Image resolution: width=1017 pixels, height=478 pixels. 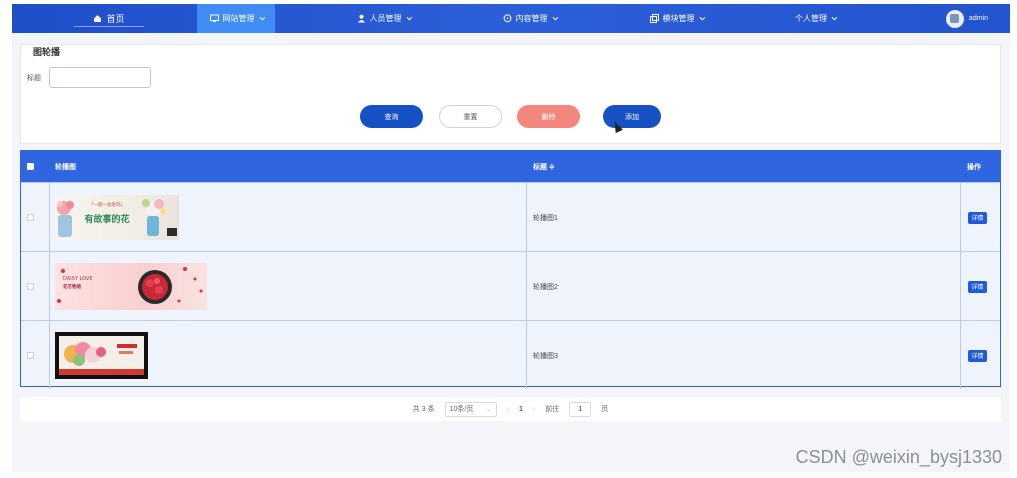 I want to click on nav-website-management-label: 网站管理, so click(x=238, y=18).